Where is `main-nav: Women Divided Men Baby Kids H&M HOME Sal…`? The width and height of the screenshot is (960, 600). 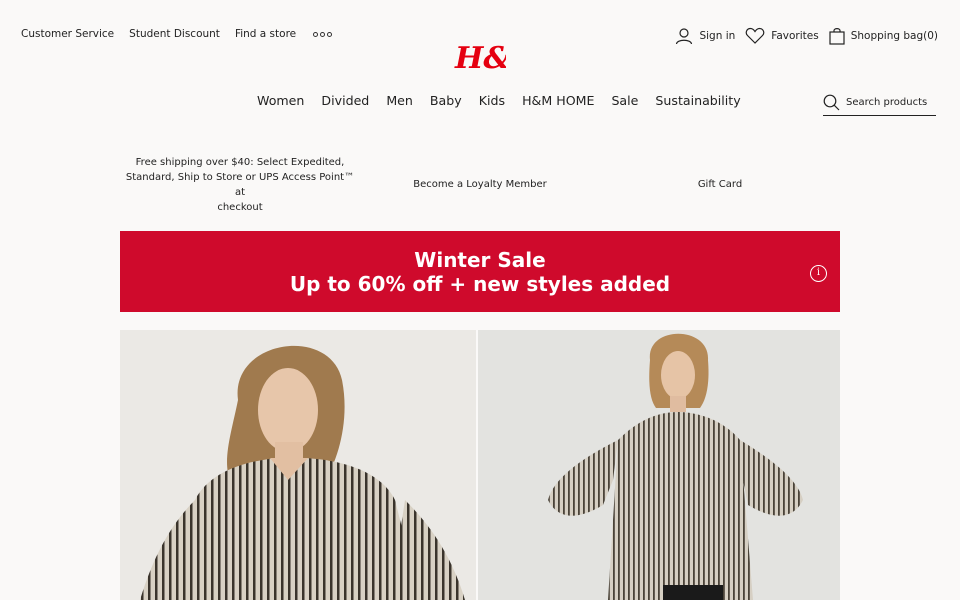 main-nav: Women Divided Men Baby Kids H&M HOME Sal… is located at coordinates (499, 100).